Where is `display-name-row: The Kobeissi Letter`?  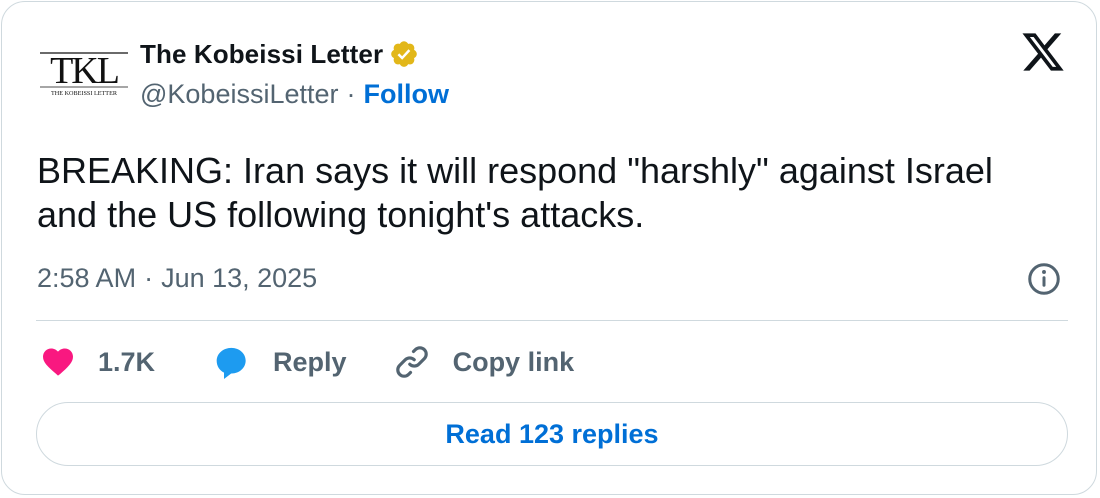
display-name-row: The Kobeissi Letter is located at coordinates (279, 54).